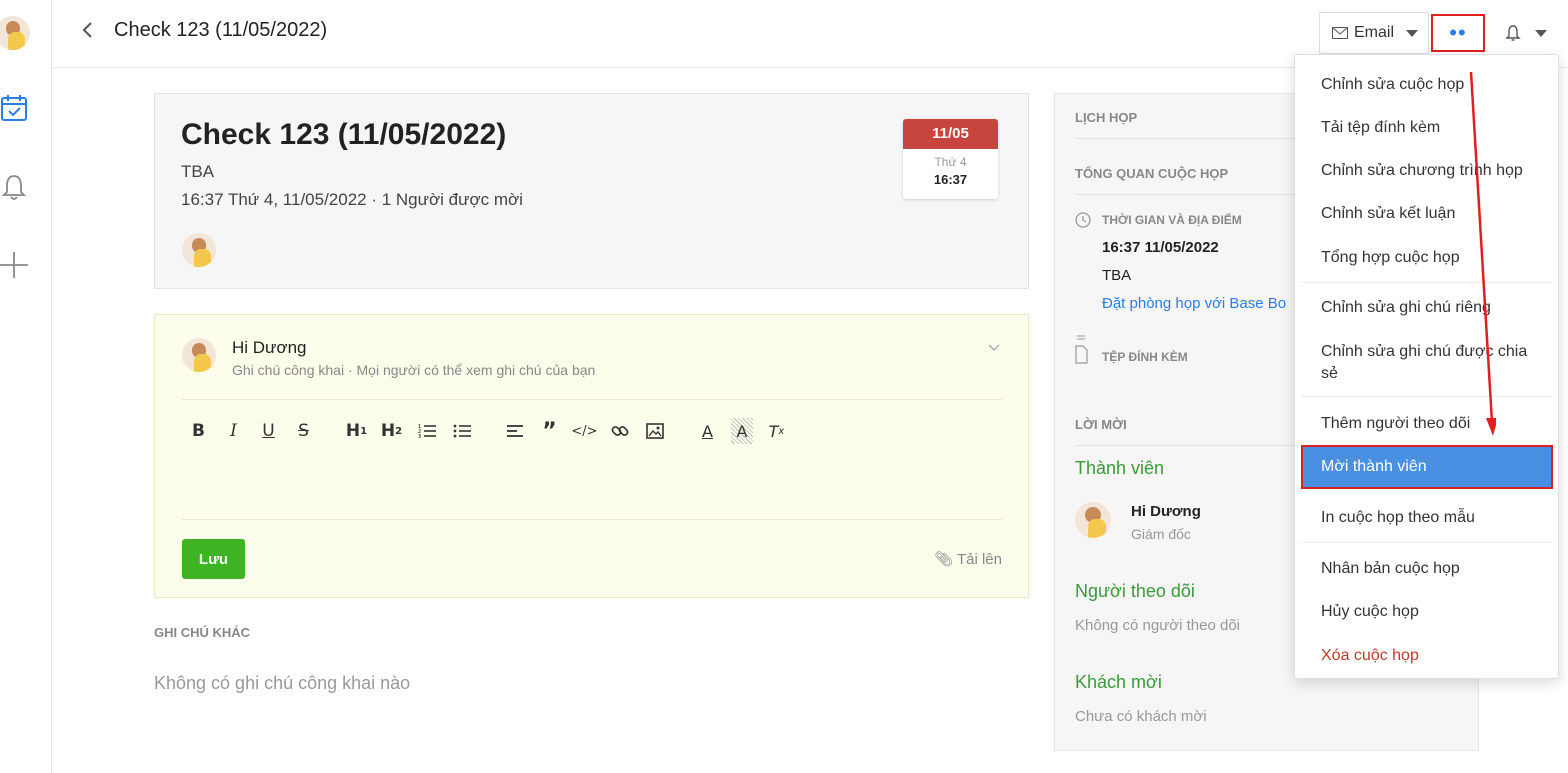 The height and width of the screenshot is (773, 1568). What do you see at coordinates (1101, 424) in the screenshot?
I see `invites-heading: LỜI MỜI` at bounding box center [1101, 424].